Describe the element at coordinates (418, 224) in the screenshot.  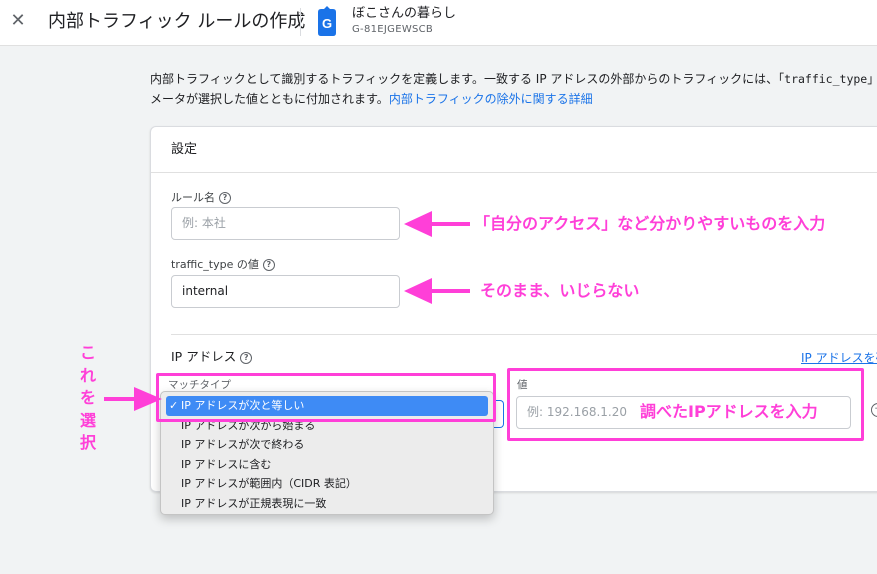
I see `rule-name-arrow-head-icon` at that location.